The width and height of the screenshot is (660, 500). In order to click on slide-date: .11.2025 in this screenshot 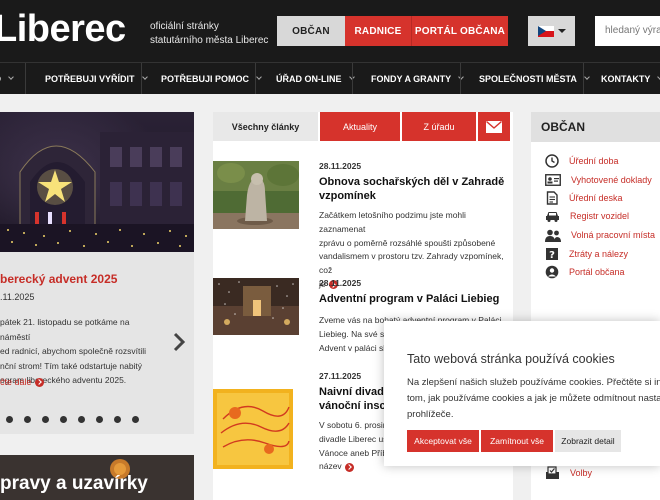, I will do `click(17, 297)`.